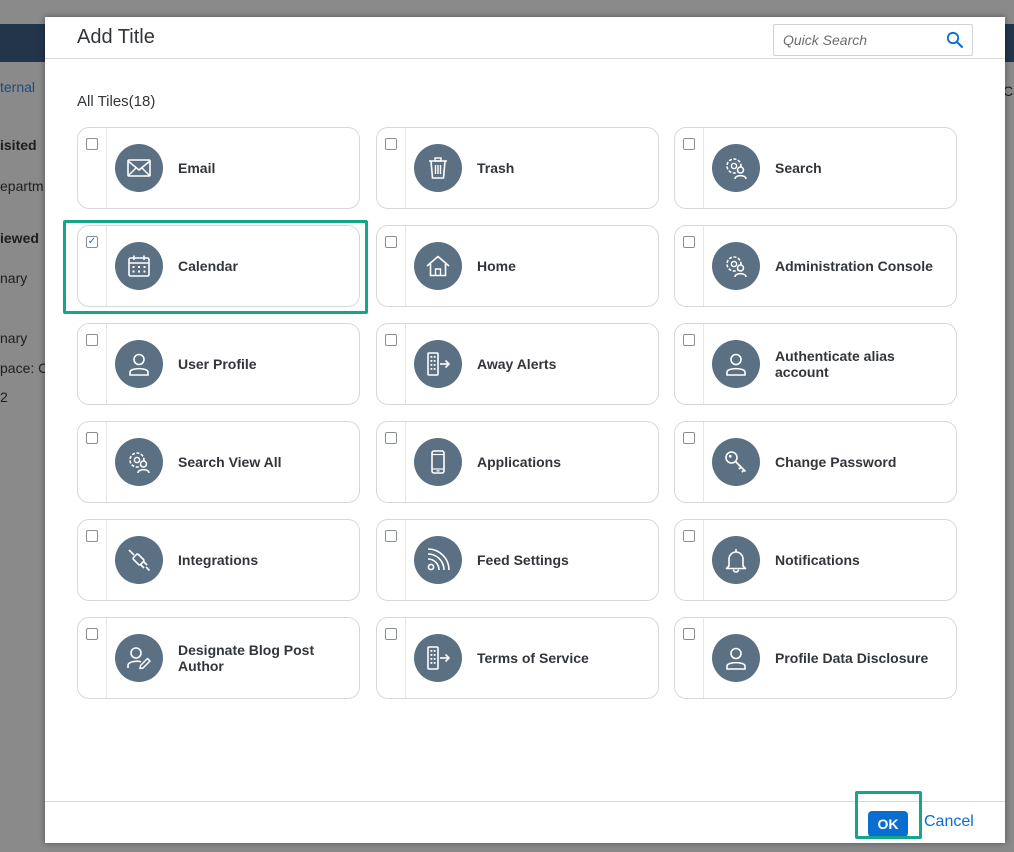  I want to click on tile-label: Trash, so click(496, 168).